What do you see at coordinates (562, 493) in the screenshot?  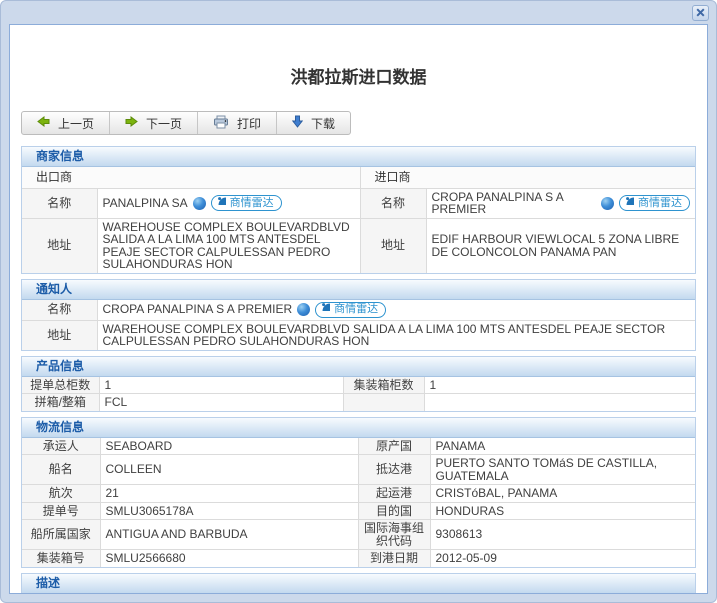 I see `field-value: CRISTóBAL, PANAMA` at bounding box center [562, 493].